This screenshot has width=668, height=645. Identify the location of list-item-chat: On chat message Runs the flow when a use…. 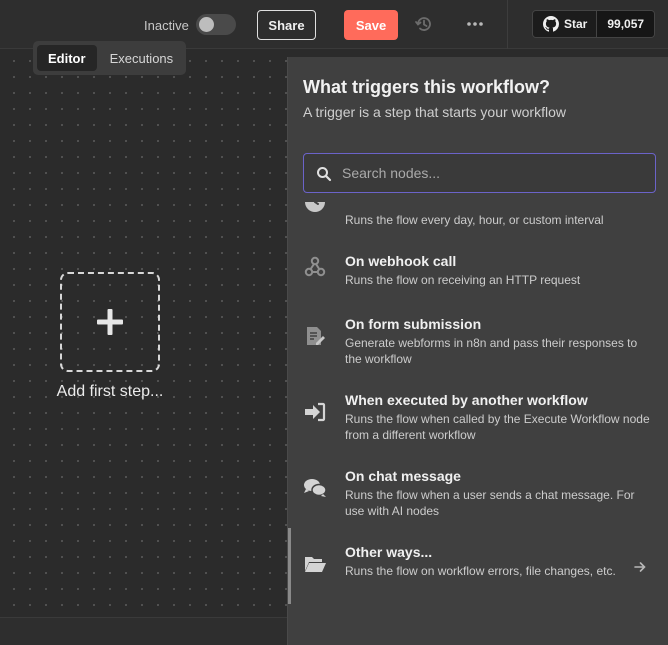
(478, 492).